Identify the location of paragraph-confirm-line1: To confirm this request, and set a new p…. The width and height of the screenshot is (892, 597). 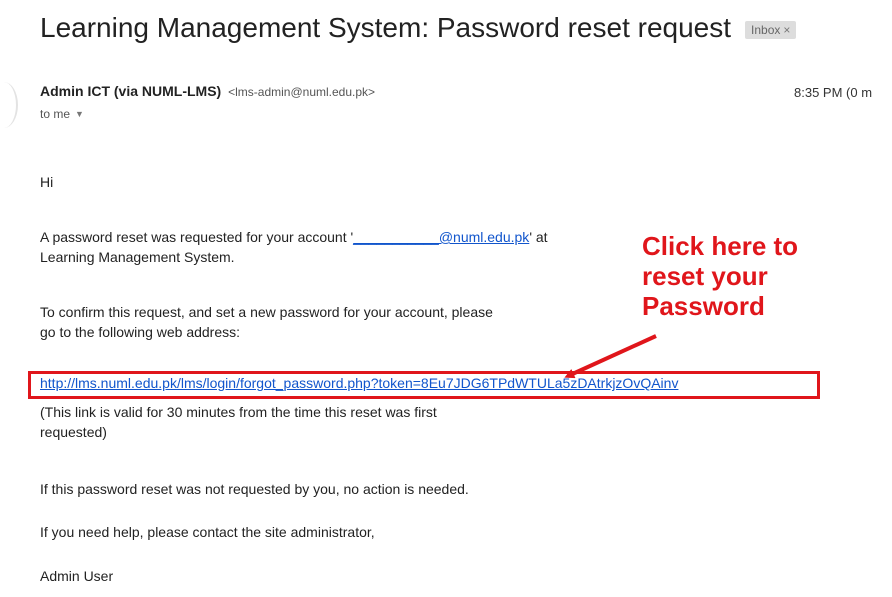
(266, 312).